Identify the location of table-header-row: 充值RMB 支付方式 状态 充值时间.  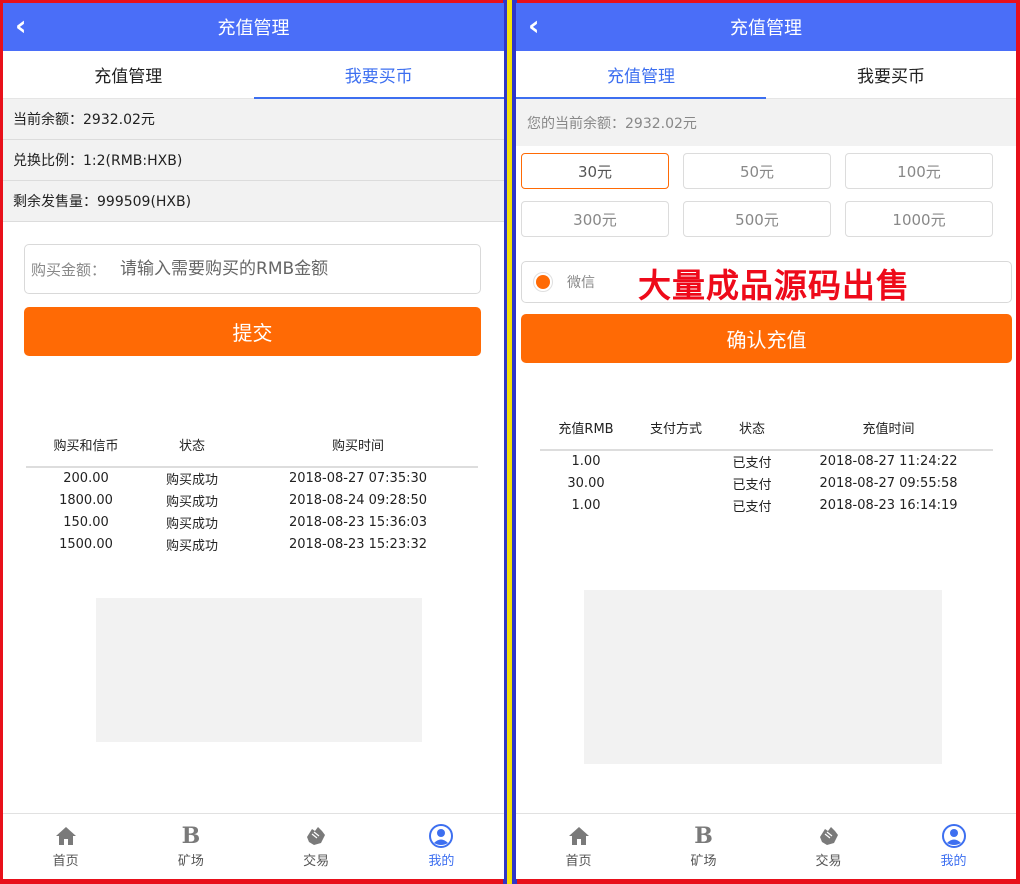
(766, 428).